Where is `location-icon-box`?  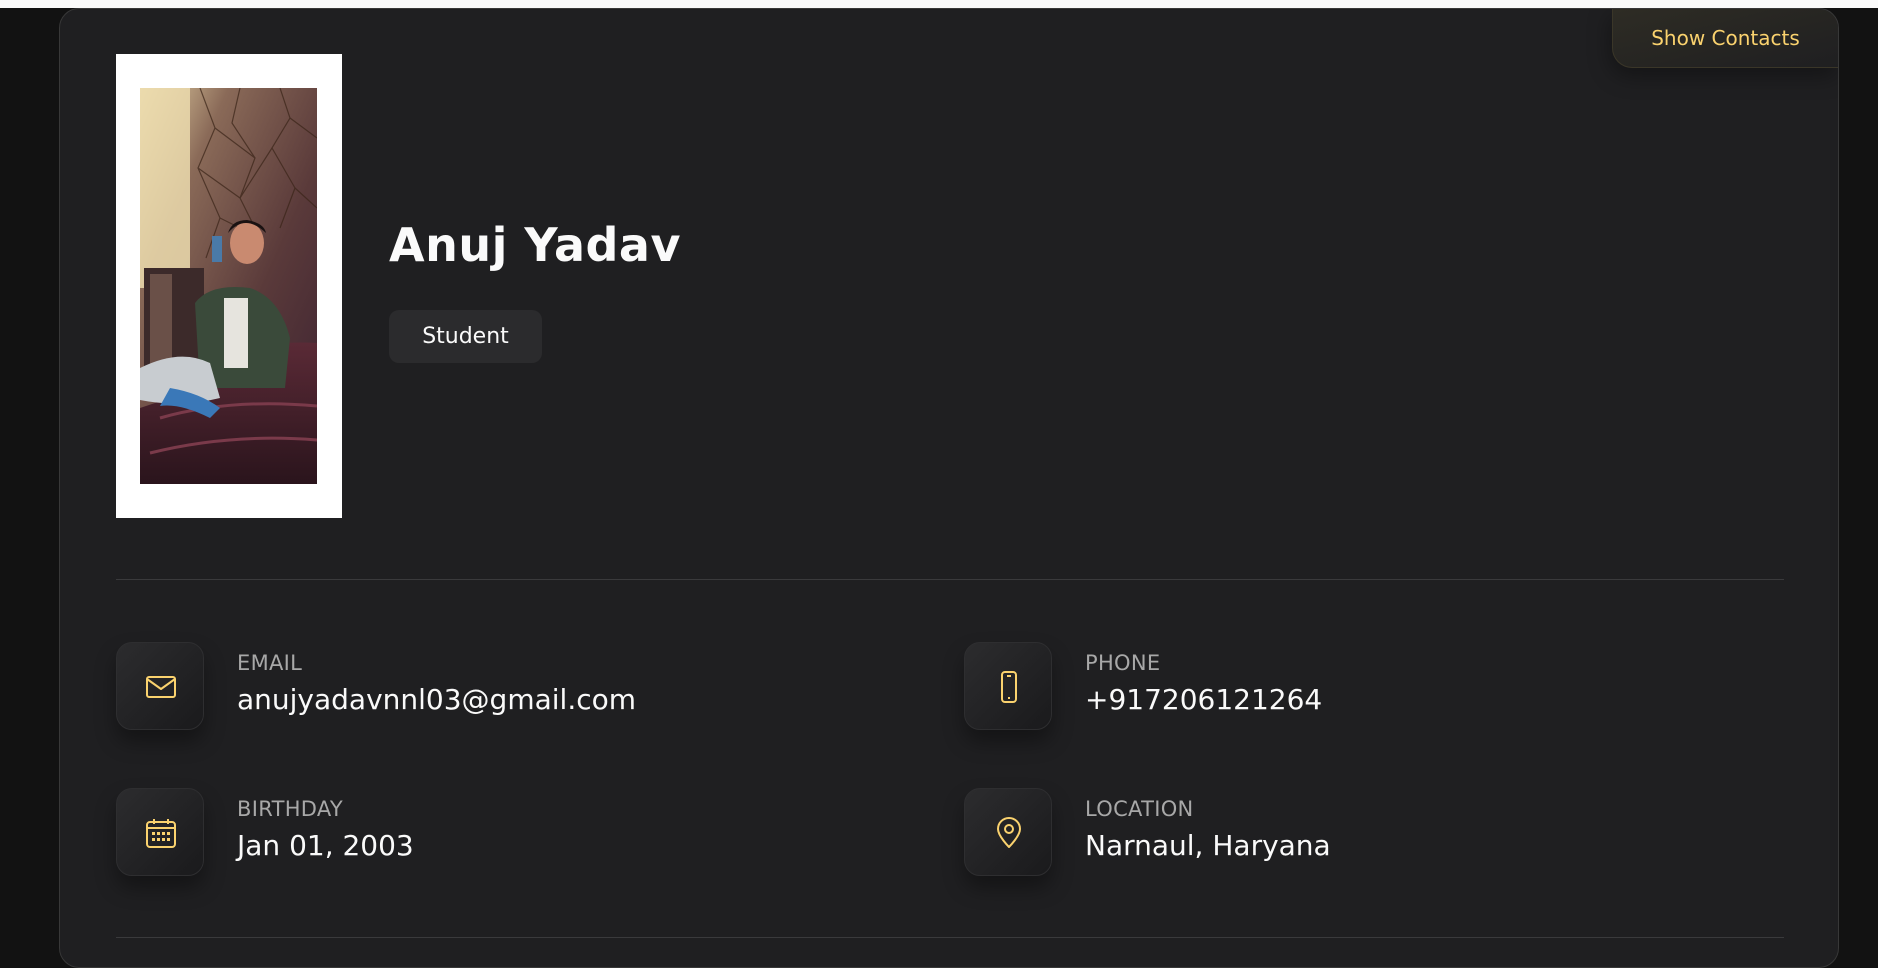 location-icon-box is located at coordinates (1008, 832).